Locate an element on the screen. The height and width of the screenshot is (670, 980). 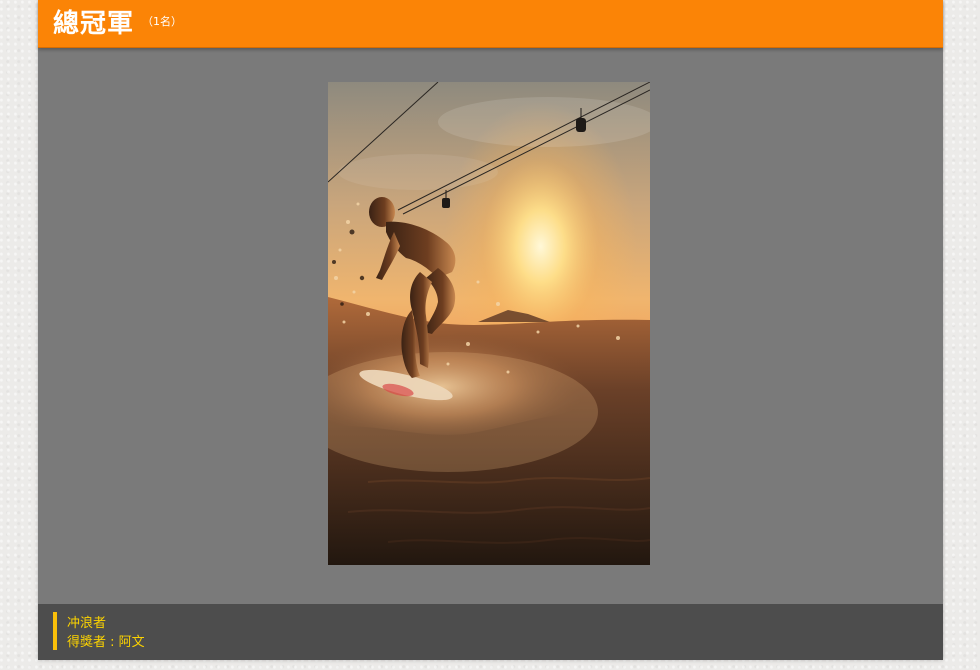
photo-caption: 冲浪者 得獎者 : 阿文 is located at coordinates (490, 632).